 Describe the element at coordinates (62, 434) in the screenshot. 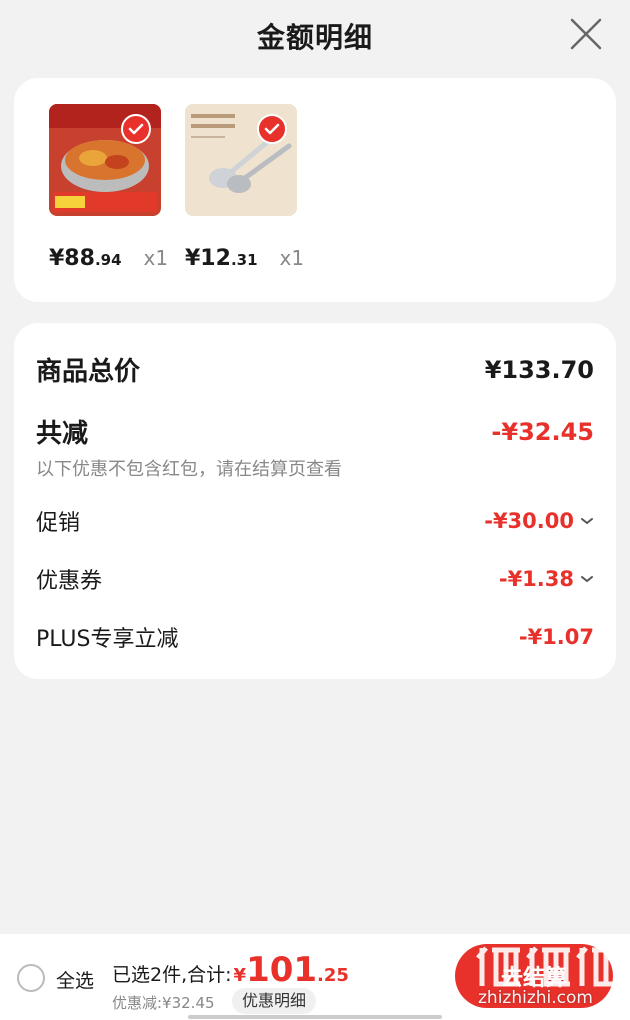

I see `total-reduction-label: 共减` at that location.